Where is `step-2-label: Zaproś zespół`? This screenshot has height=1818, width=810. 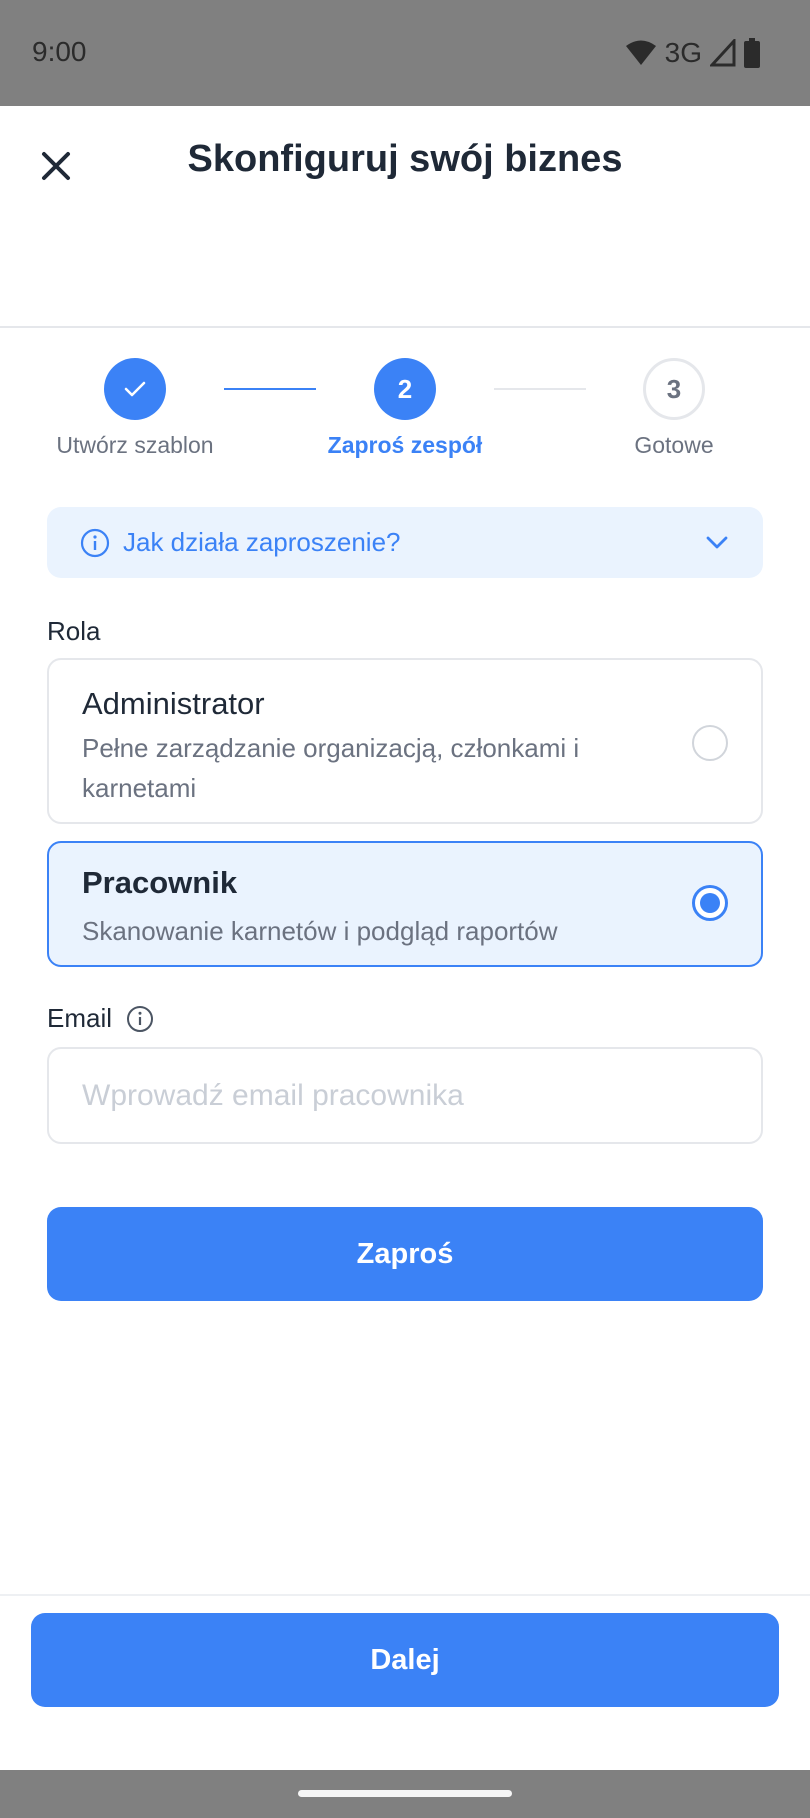
step-2-label: Zaproś zespół is located at coordinates (405, 445).